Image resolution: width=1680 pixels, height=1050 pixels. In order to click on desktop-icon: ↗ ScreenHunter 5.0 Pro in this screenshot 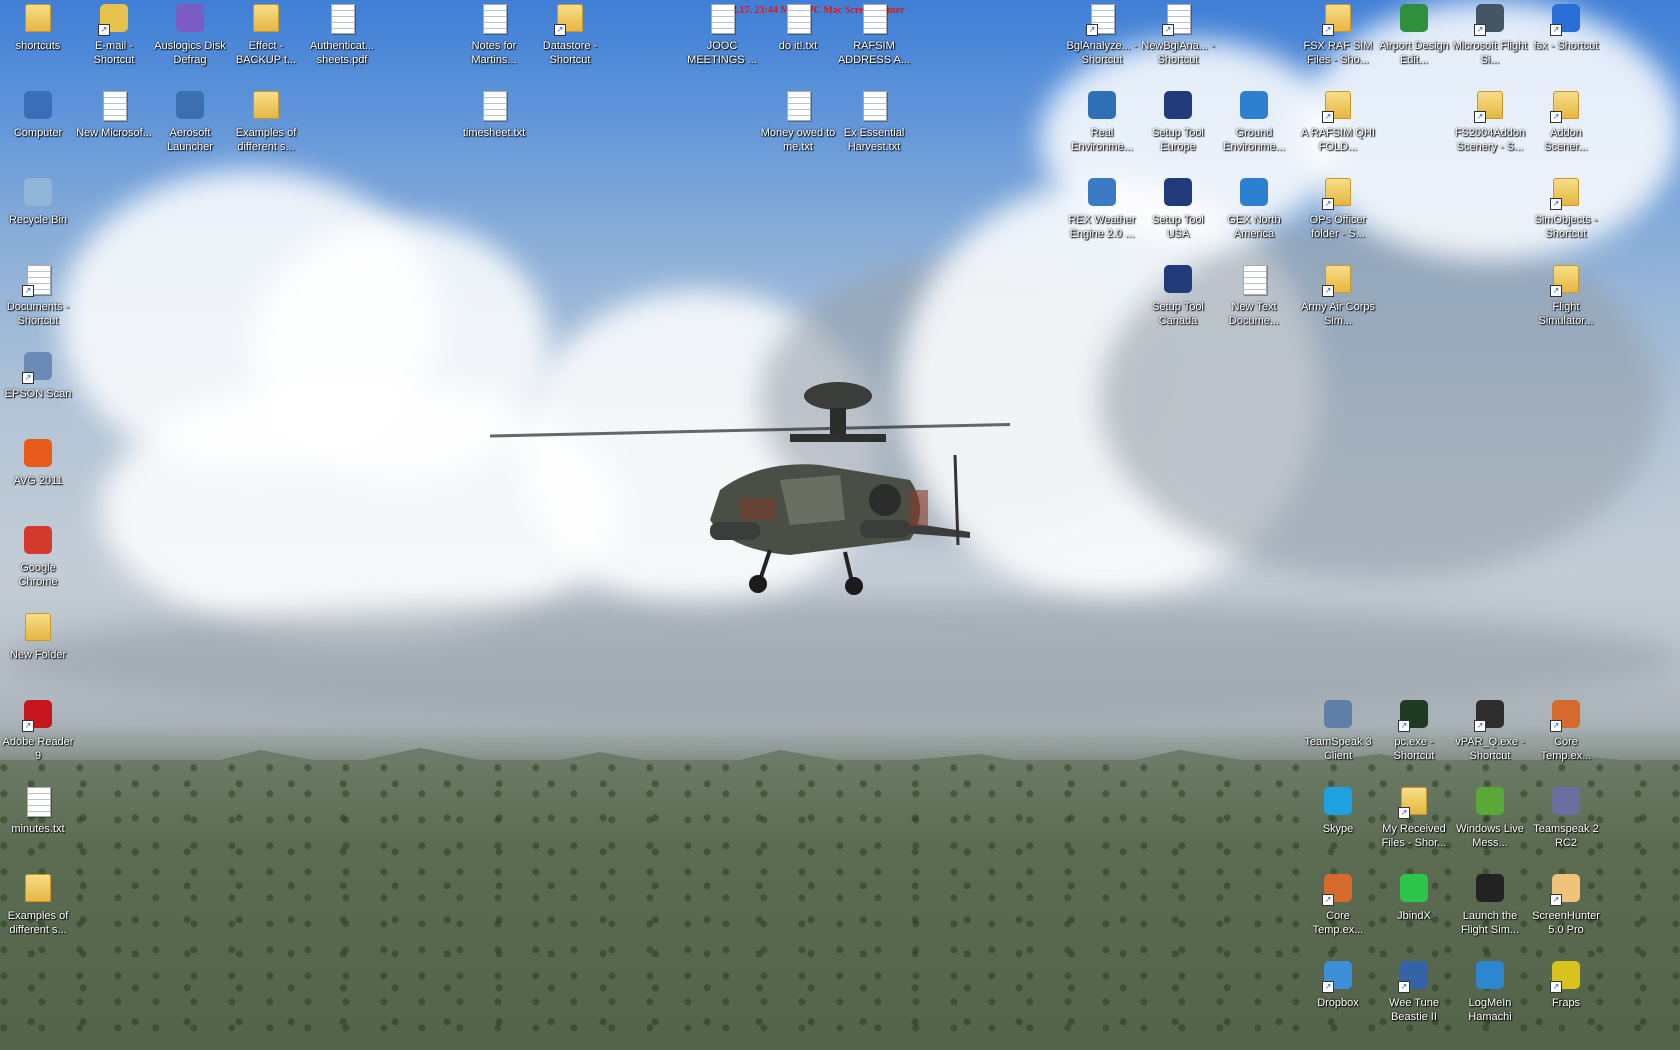, I will do `click(1566, 908)`.